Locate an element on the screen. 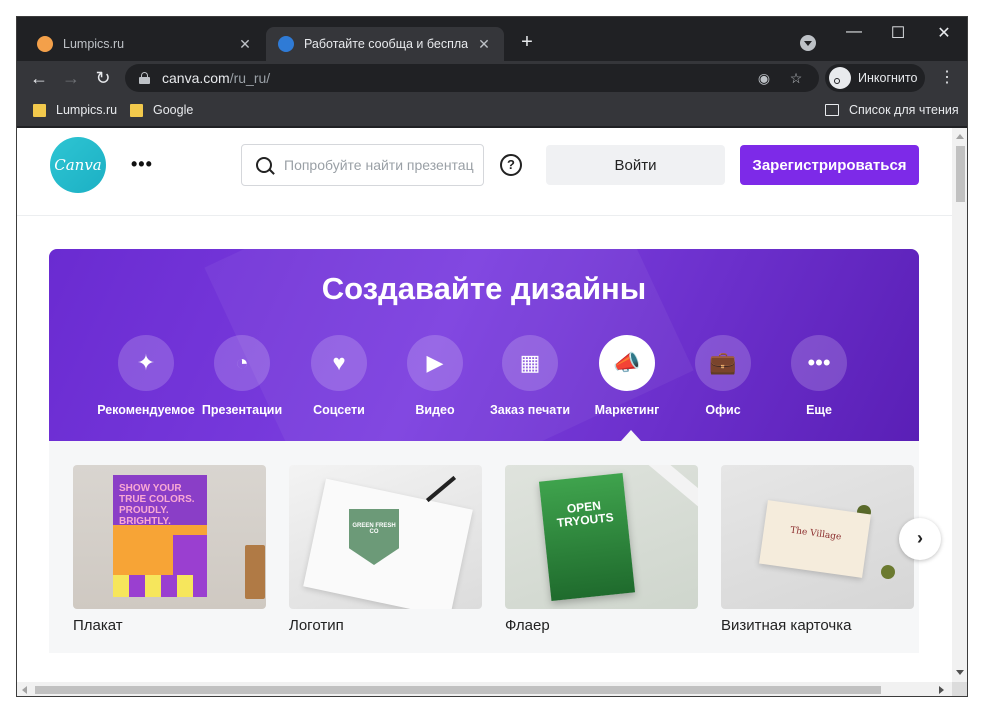 The width and height of the screenshot is (984, 713). lock-icon is located at coordinates (144, 78).